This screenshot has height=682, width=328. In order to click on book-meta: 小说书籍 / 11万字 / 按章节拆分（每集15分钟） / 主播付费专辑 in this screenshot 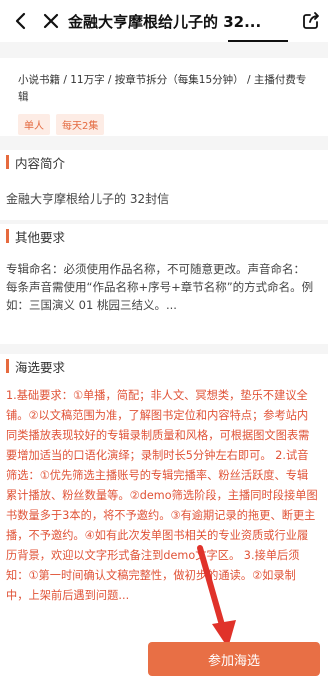, I will do `click(162, 88)`.